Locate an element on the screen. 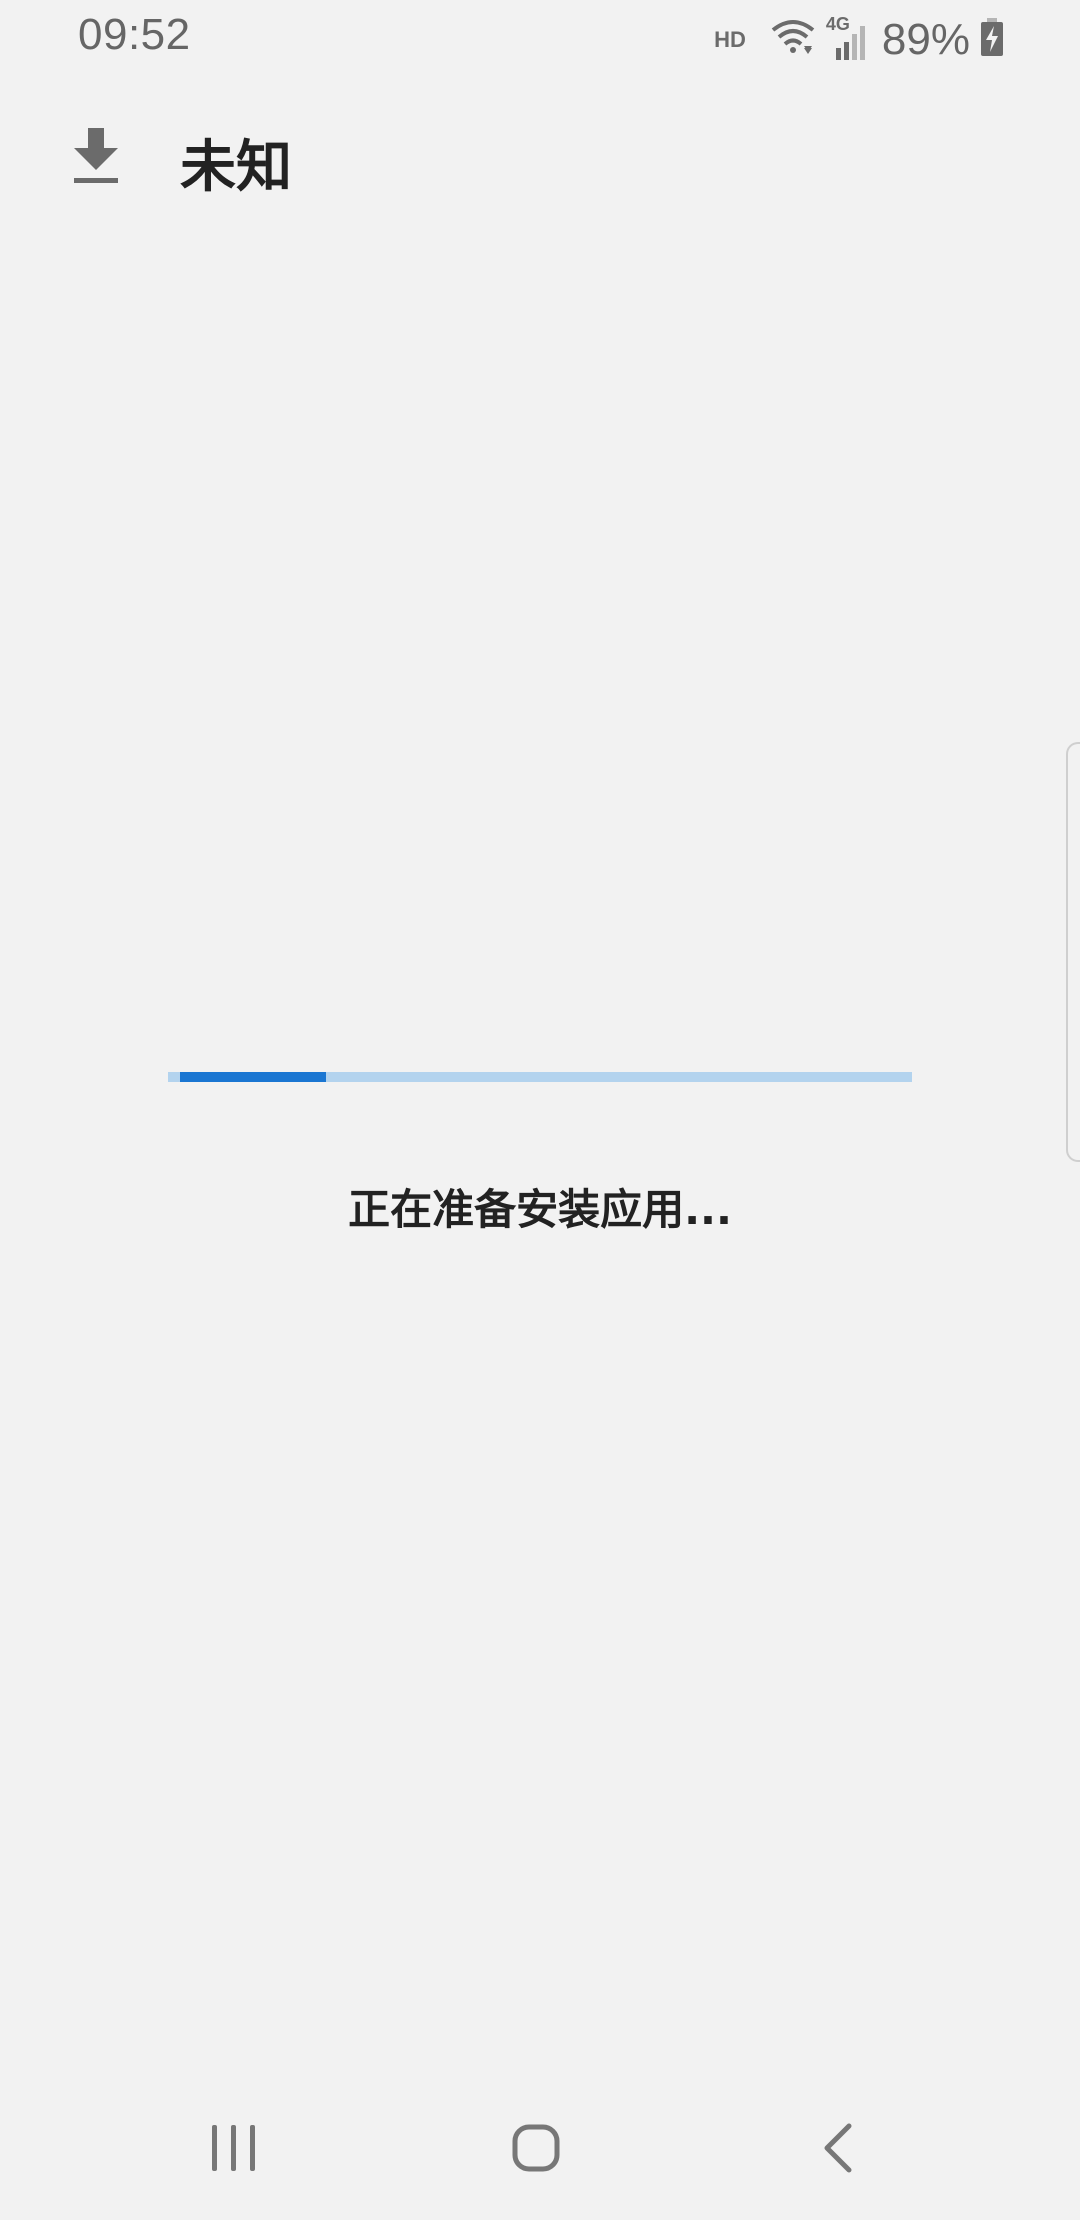 The width and height of the screenshot is (1080, 2220). navigation-bar is located at coordinates (540, 2160).